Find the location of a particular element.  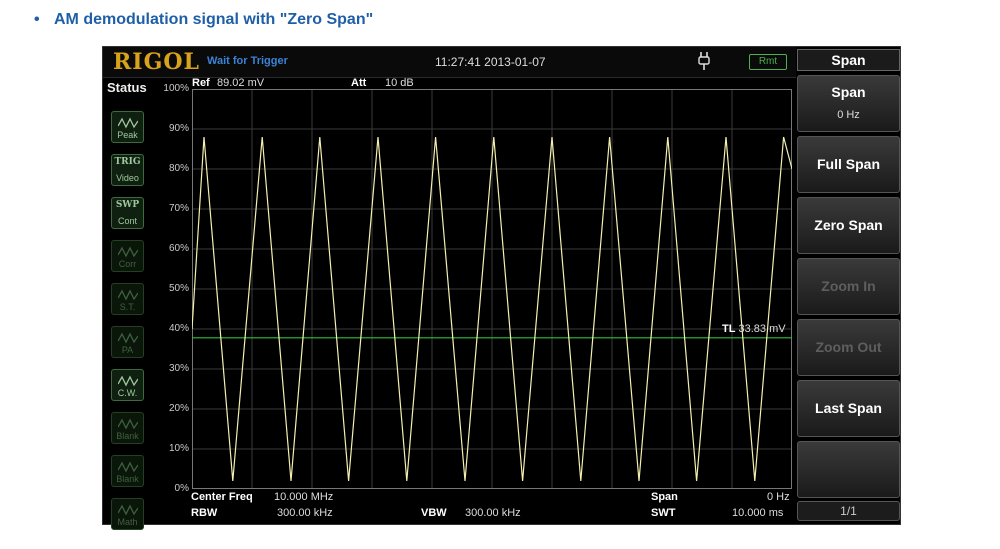

trigger-status: Wait for Trigger is located at coordinates (247, 61).